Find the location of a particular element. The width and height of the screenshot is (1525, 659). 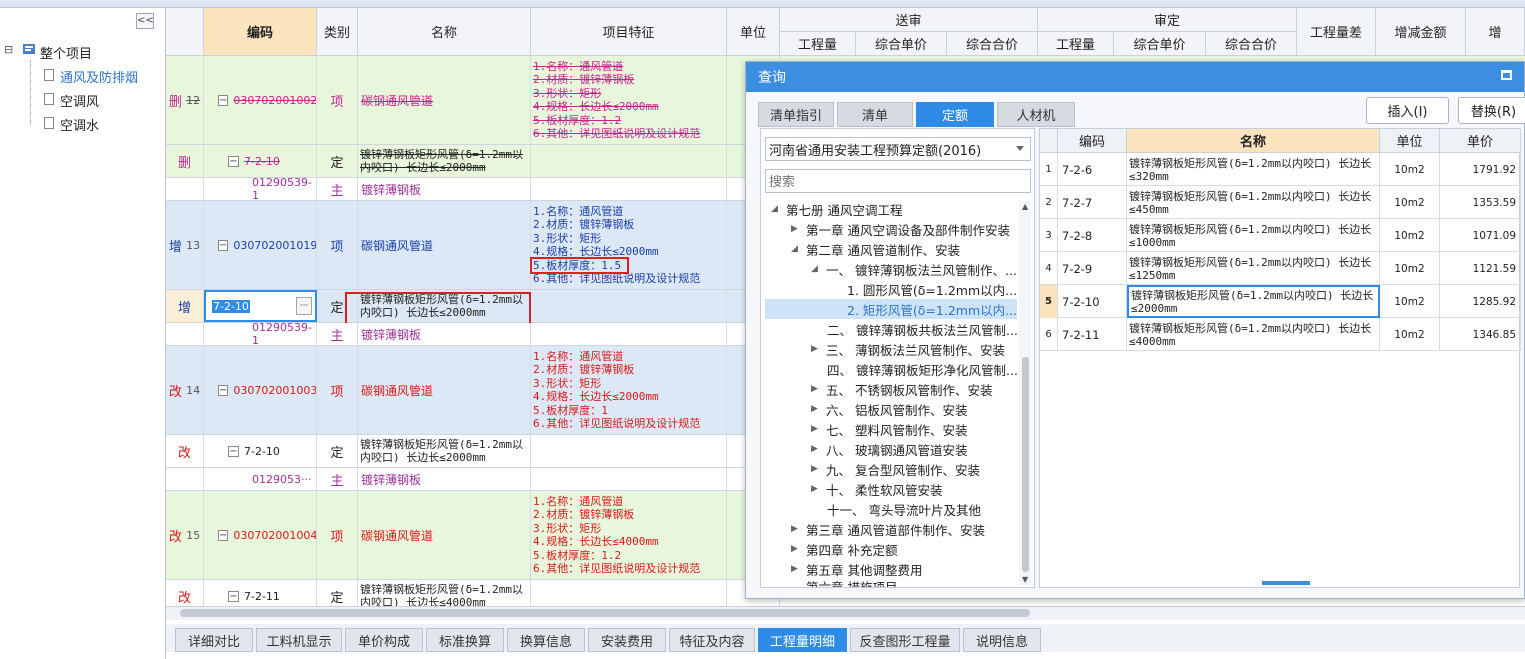

tab-quota: 定额 is located at coordinates (955, 114).